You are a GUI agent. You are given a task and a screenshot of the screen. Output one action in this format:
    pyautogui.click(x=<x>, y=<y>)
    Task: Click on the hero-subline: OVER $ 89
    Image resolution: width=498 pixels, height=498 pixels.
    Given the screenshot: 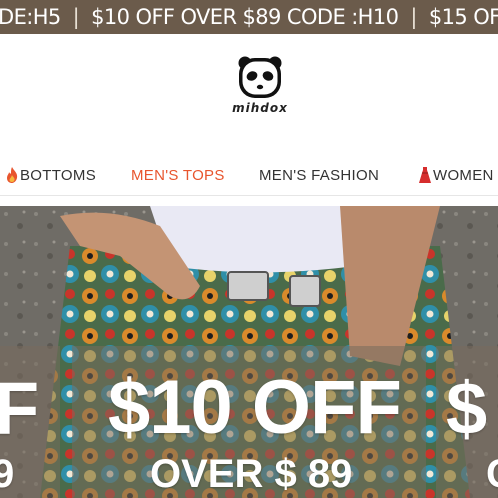 What is the action you would take?
    pyautogui.click(x=251, y=474)
    